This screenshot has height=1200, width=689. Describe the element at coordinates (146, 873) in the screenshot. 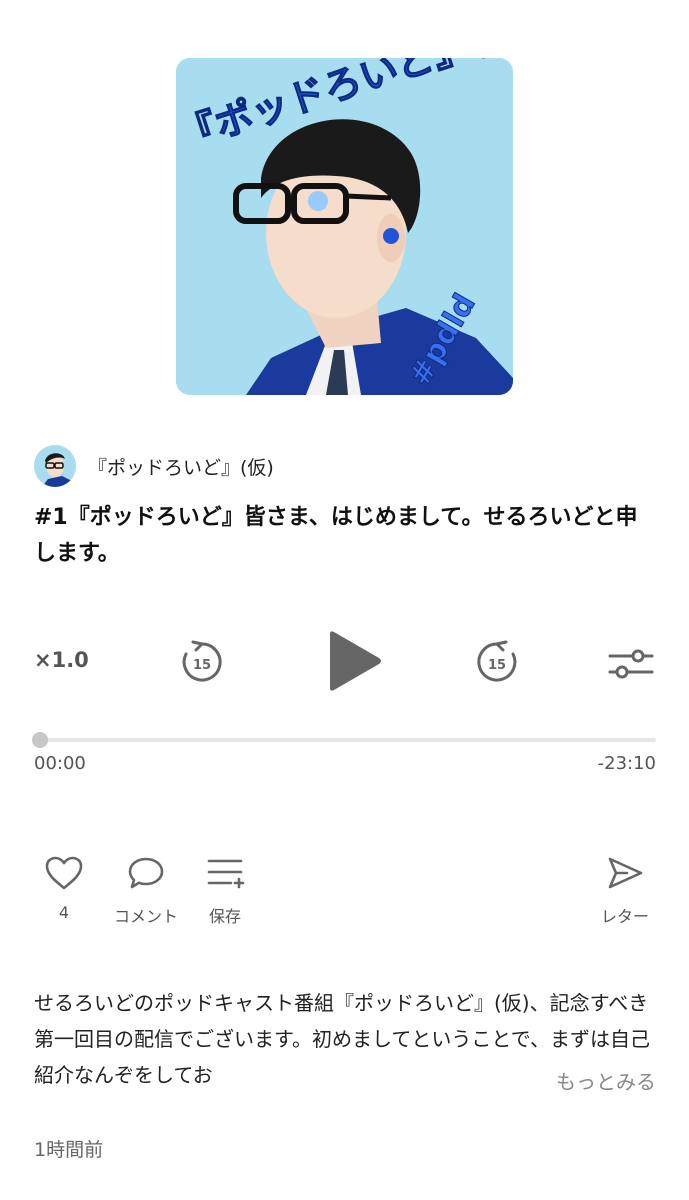

I see `speech-bubble-icon` at that location.